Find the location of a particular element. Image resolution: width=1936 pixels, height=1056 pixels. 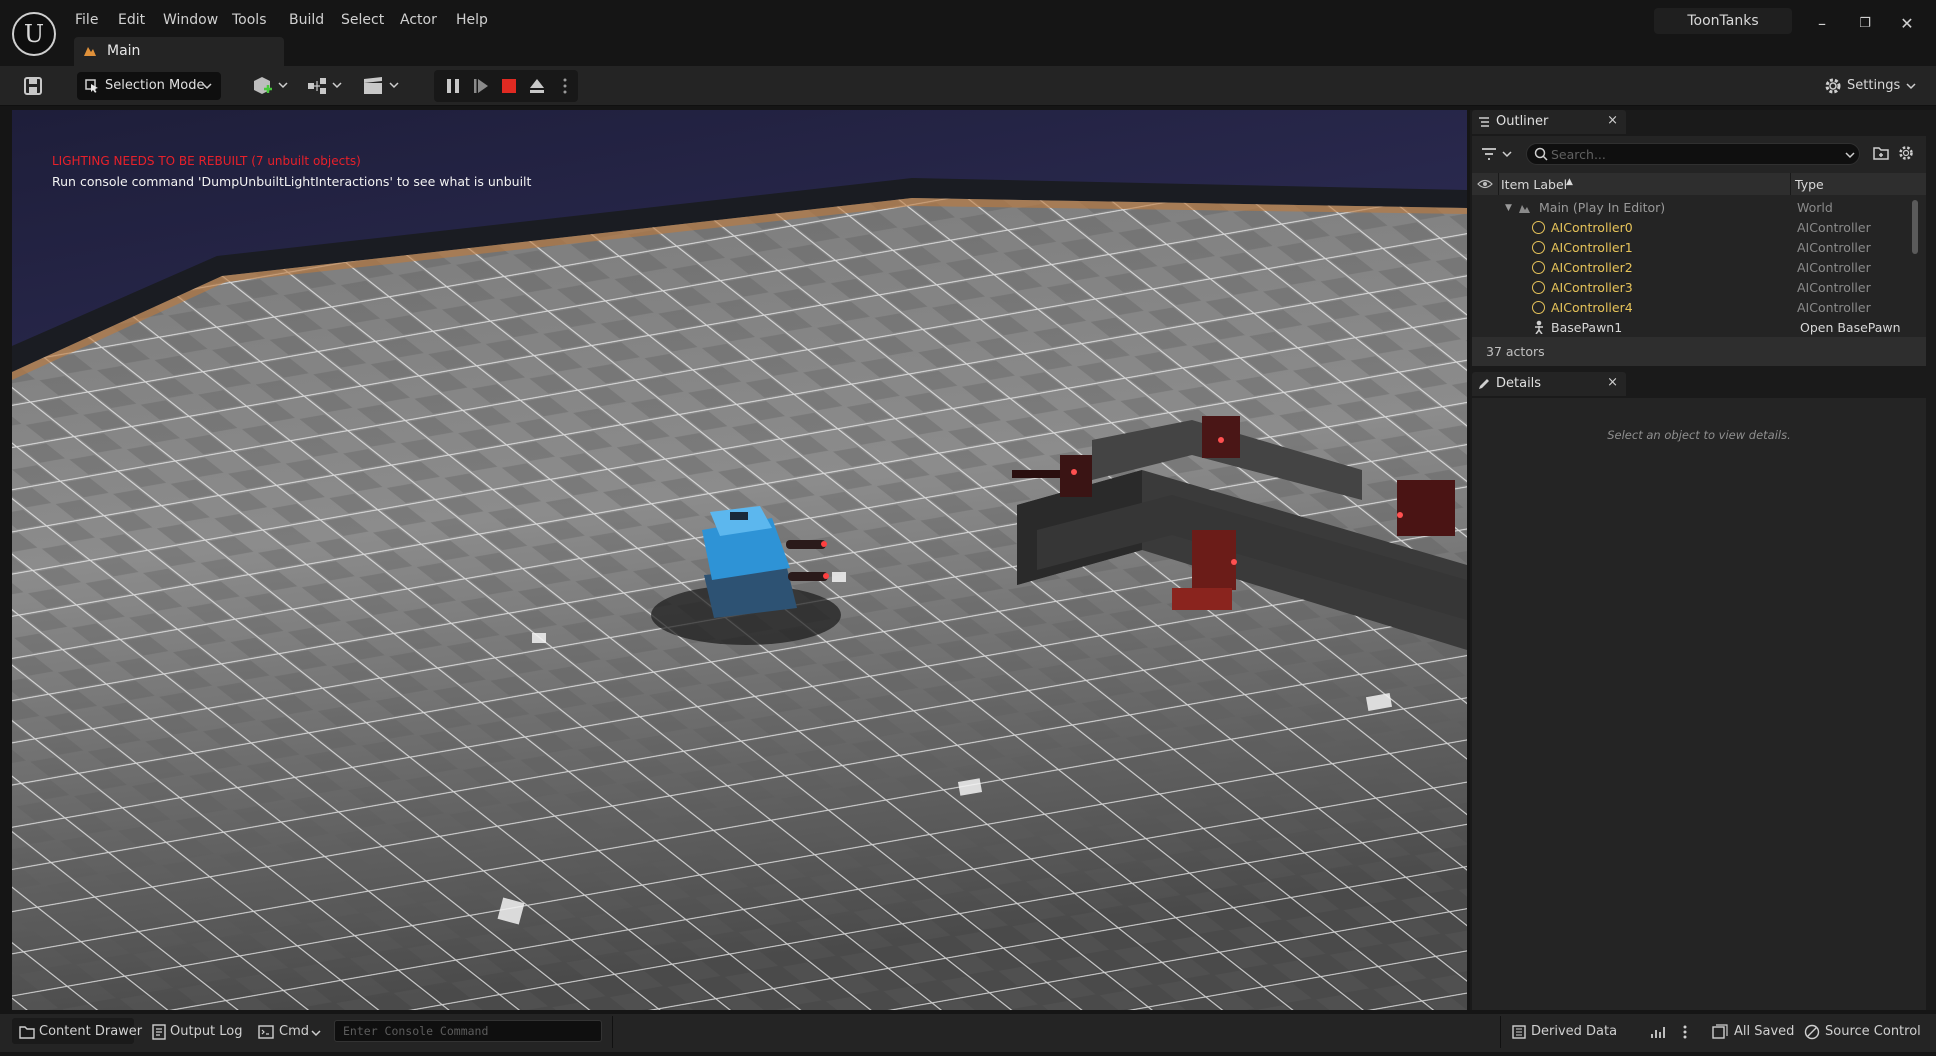

eject-icon is located at coordinates (537, 86).